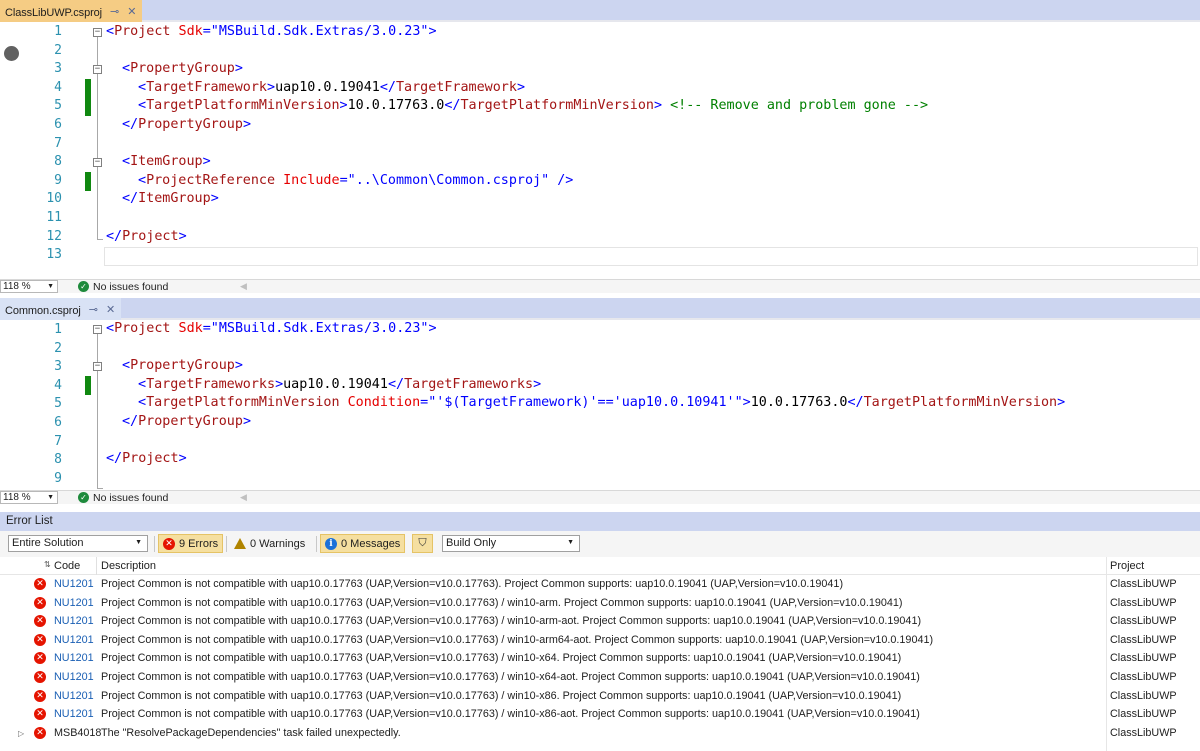  Describe the element at coordinates (48, 543) in the screenshot. I see `scope-value: Entire Solution` at that location.